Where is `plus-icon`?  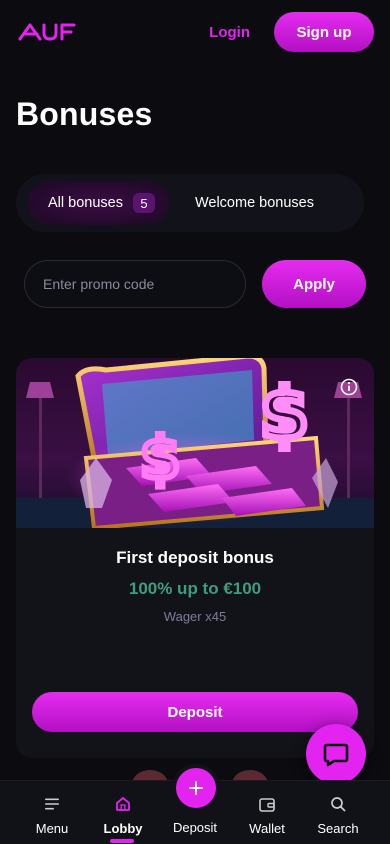 plus-icon is located at coordinates (196, 788).